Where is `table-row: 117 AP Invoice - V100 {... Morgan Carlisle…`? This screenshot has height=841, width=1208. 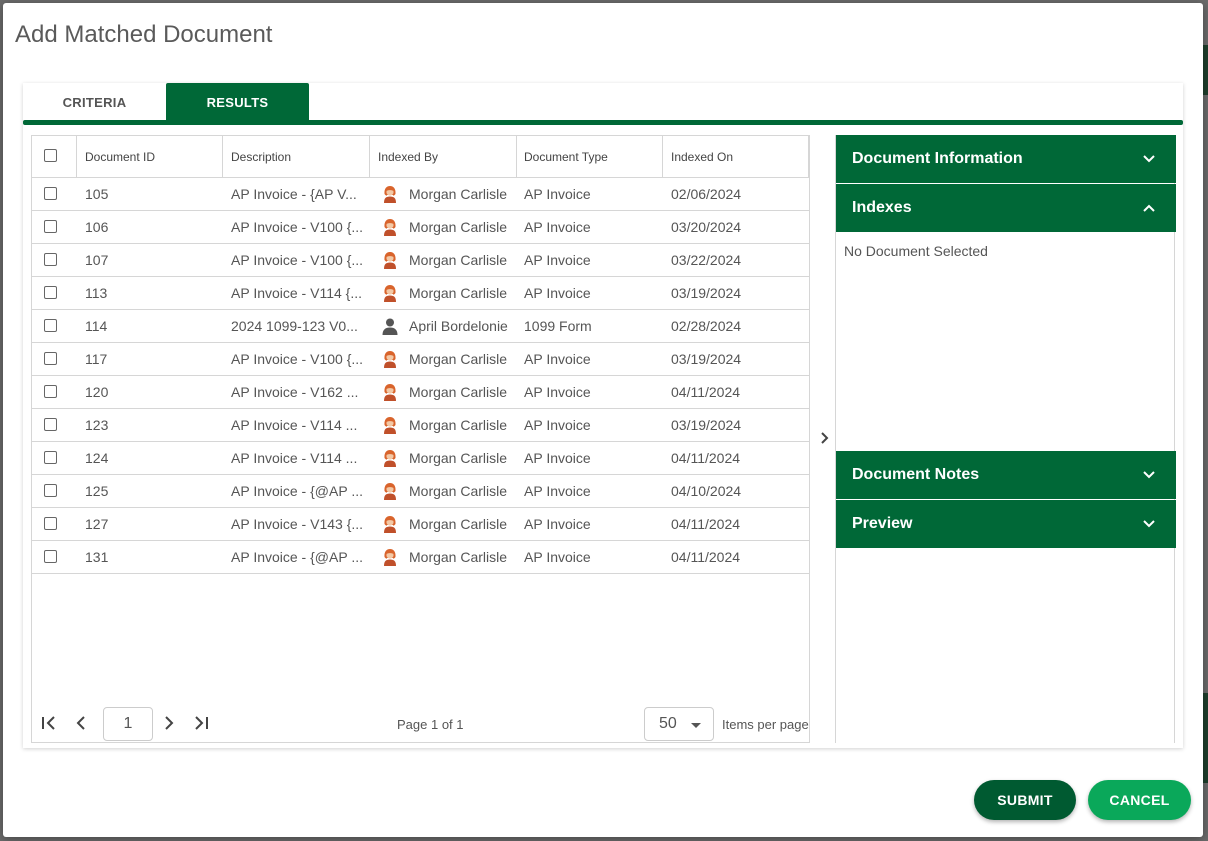 table-row: 117 AP Invoice - V100 {... Morgan Carlisle… is located at coordinates (420, 359).